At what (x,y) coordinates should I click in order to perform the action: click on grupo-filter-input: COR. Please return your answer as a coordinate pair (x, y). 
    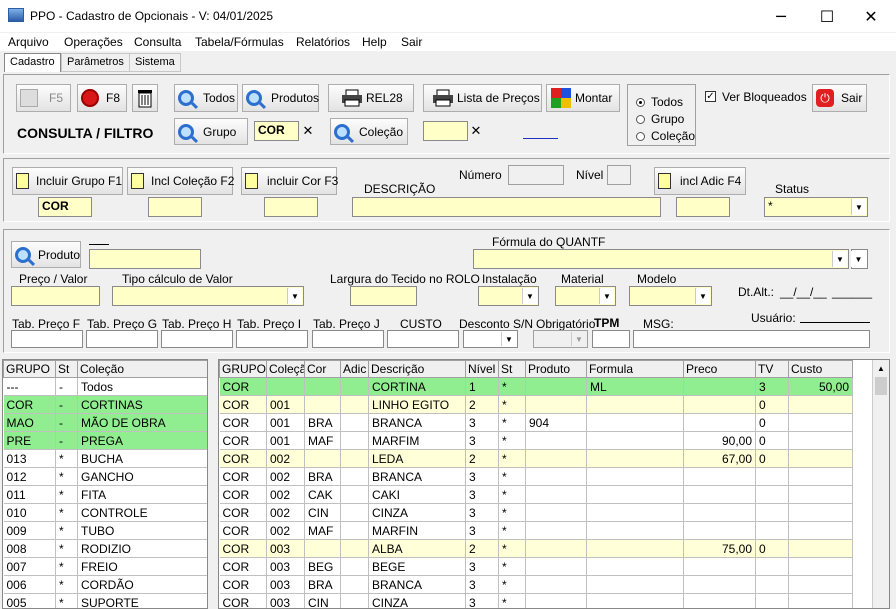
    Looking at the image, I should click on (276, 131).